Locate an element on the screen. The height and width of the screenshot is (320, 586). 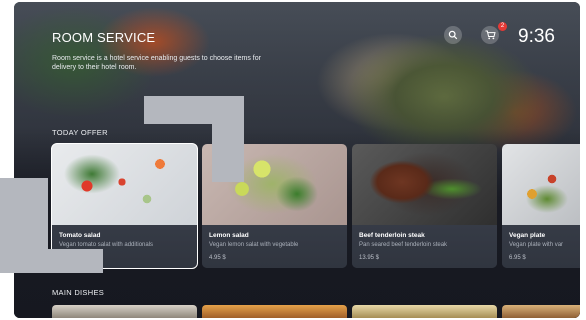
dish-price: 6.95 $ is located at coordinates (517, 258).